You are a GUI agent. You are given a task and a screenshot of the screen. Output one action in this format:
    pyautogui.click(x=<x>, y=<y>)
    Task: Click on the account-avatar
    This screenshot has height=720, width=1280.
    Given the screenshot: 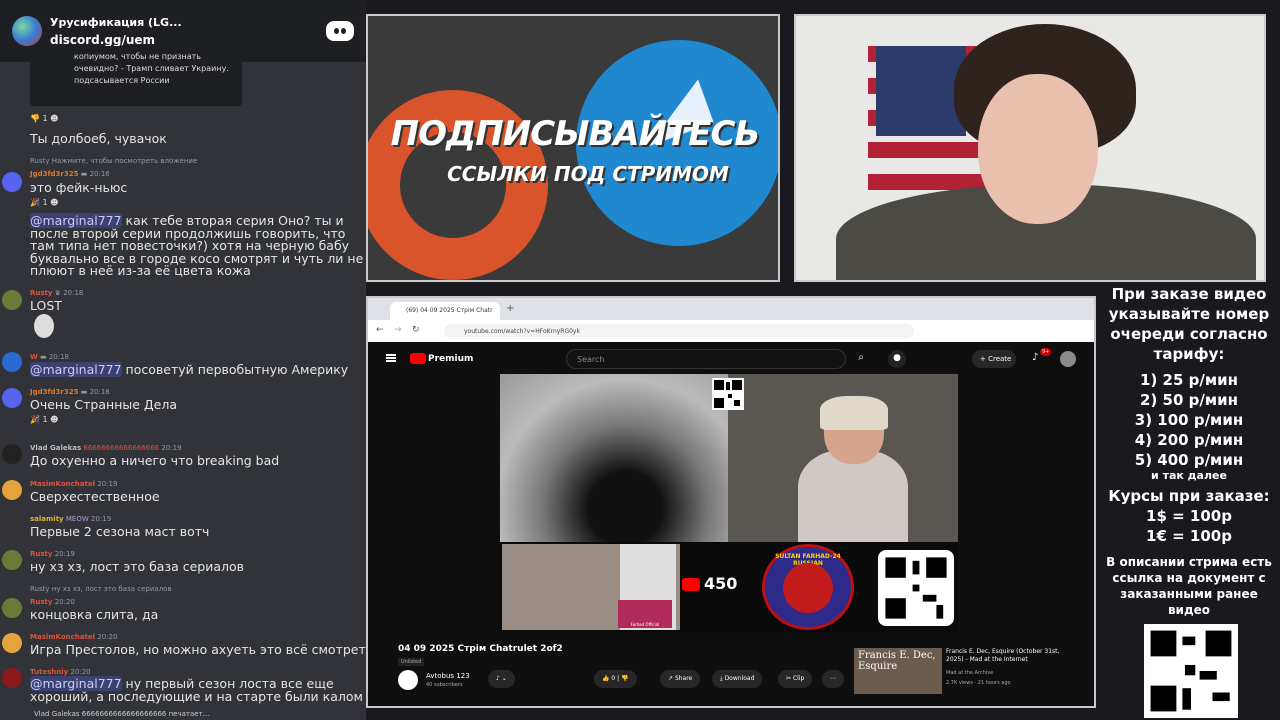 What is the action you would take?
    pyautogui.click(x=1068, y=359)
    